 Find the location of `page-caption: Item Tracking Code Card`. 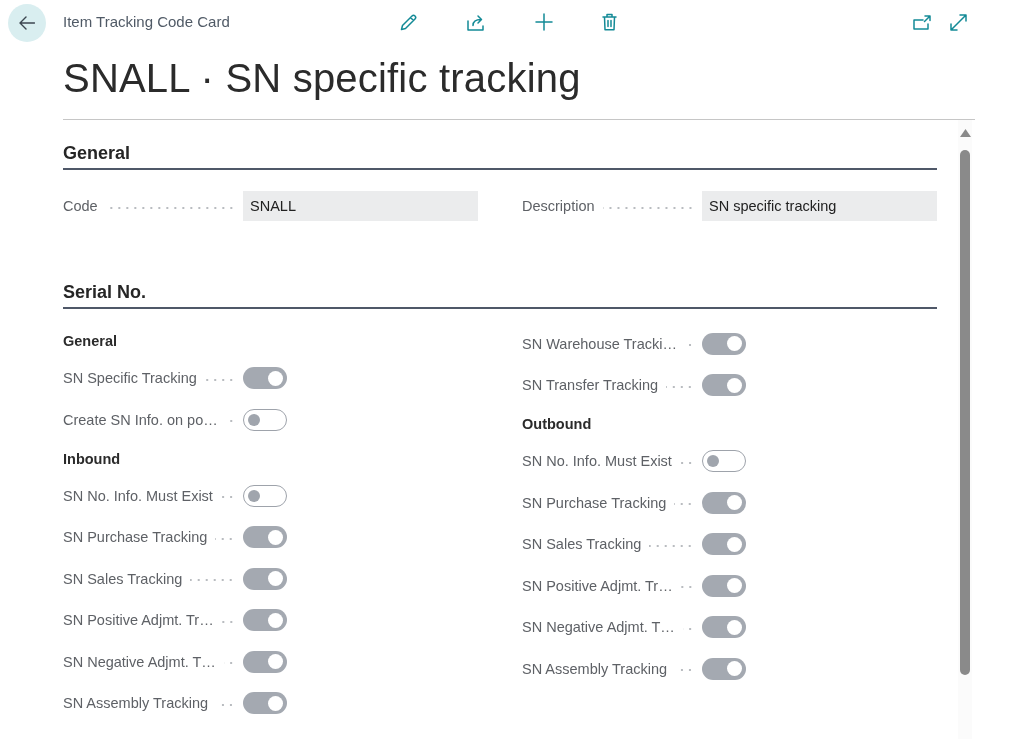

page-caption: Item Tracking Code Card is located at coordinates (146, 21).